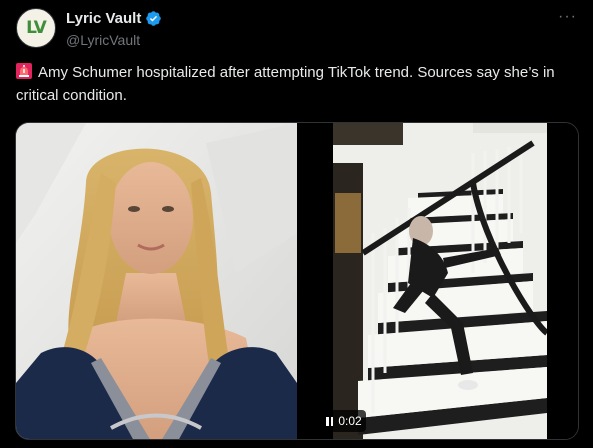  What do you see at coordinates (154, 18) in the screenshot?
I see `verified-badge-icon` at bounding box center [154, 18].